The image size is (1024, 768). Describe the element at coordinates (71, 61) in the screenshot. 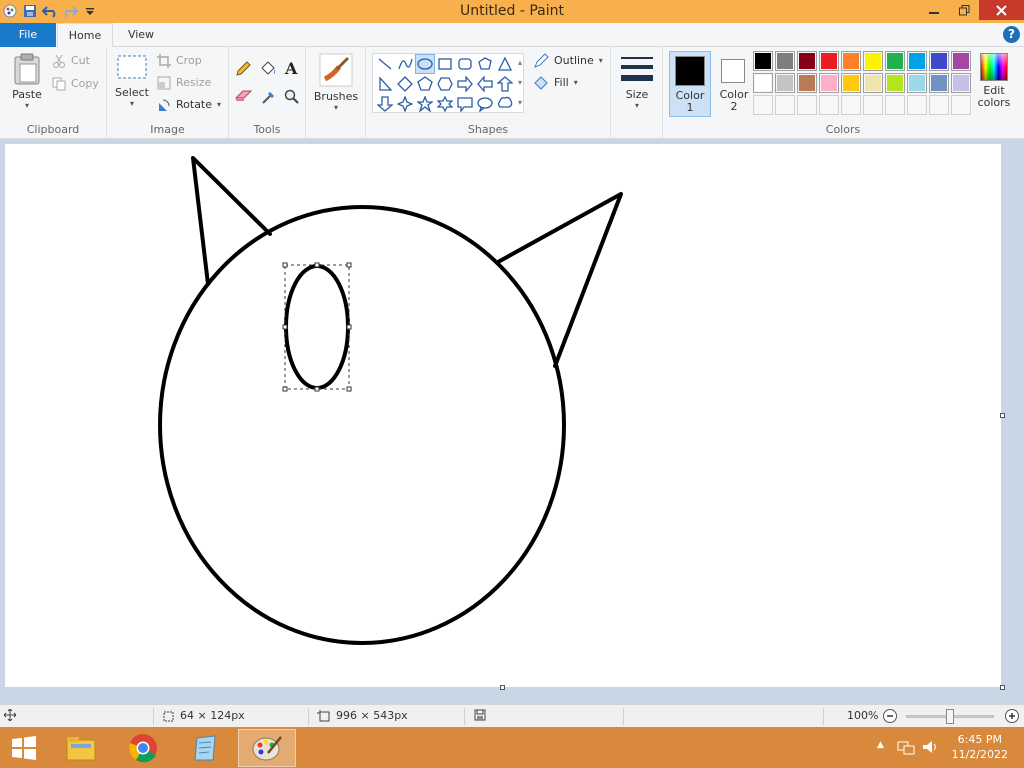

I see `cut-button: Cut` at that location.